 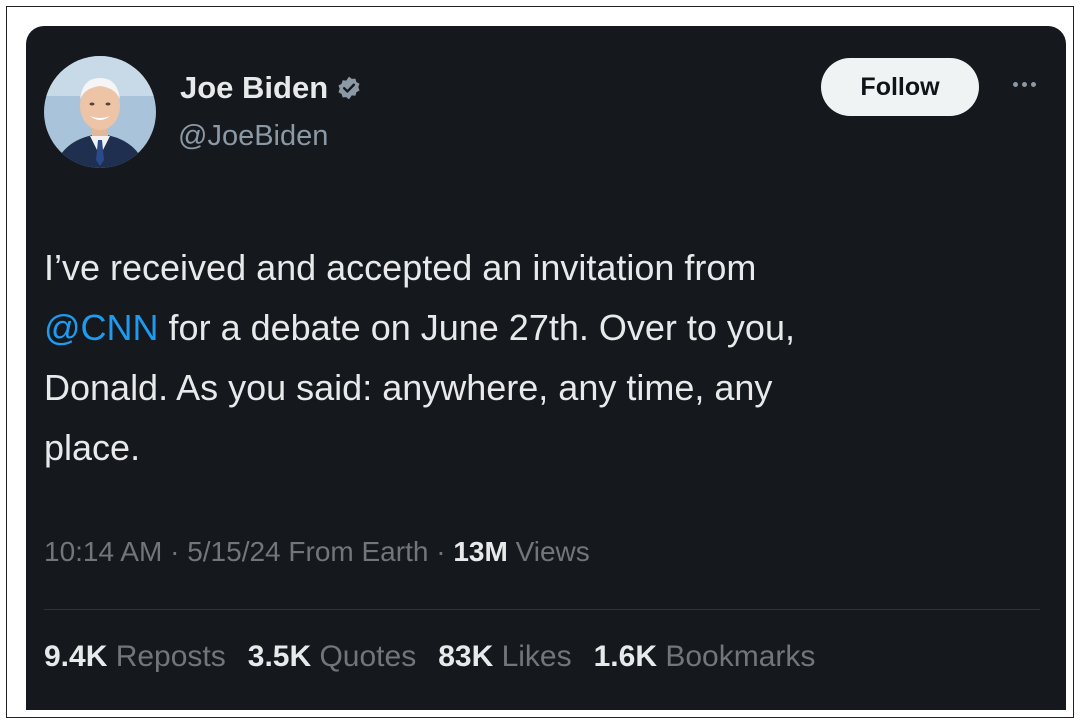 What do you see at coordinates (532, 656) in the screenshot?
I see `stat-label: Likes` at bounding box center [532, 656].